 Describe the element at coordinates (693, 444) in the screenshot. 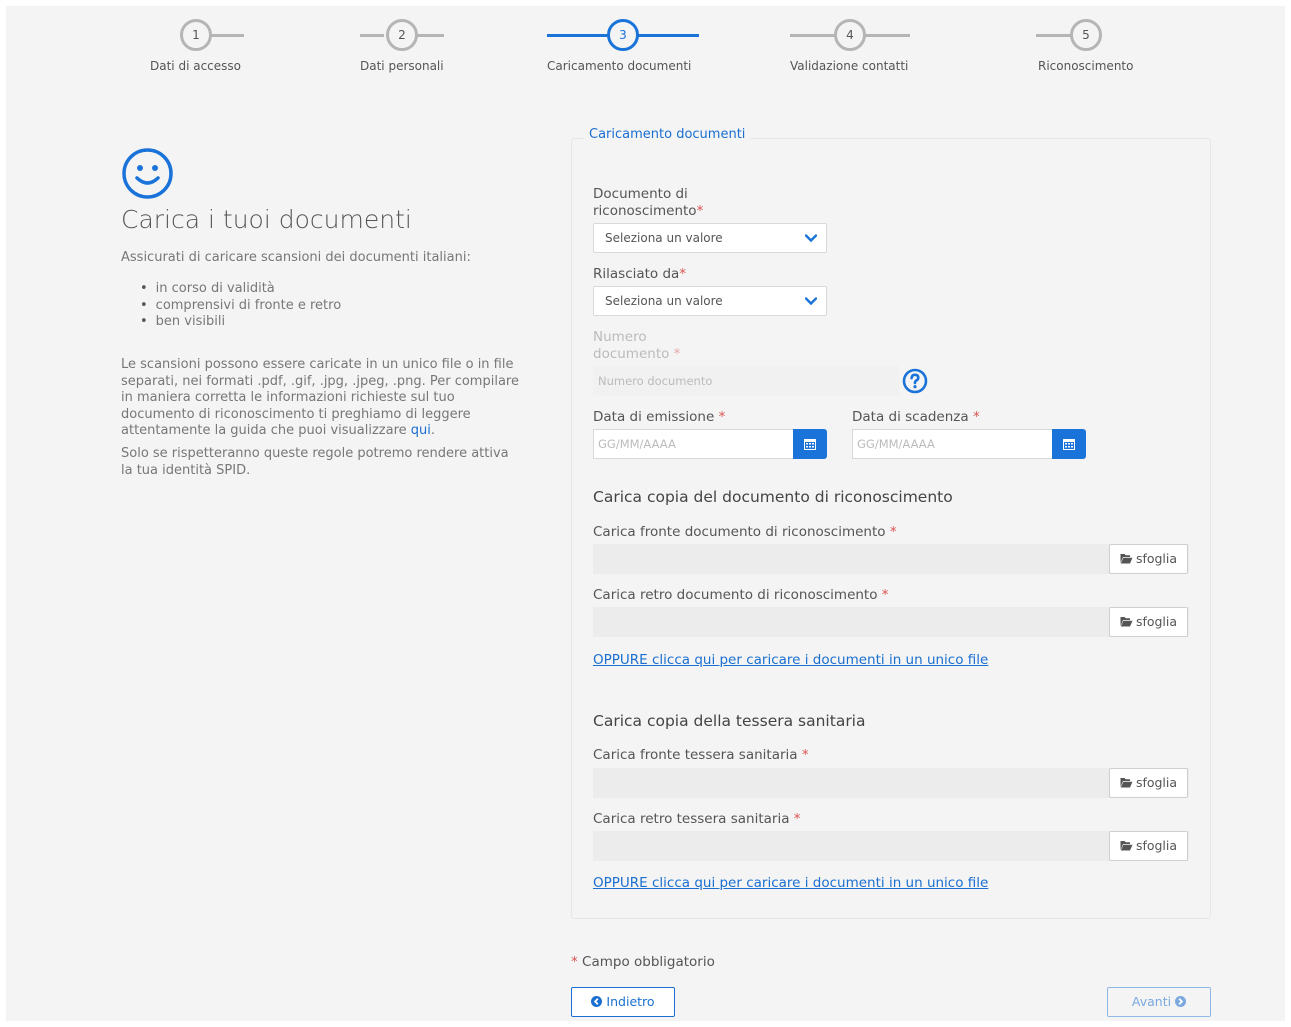

I see `issue-date-input: GG/MM/AAAA` at that location.